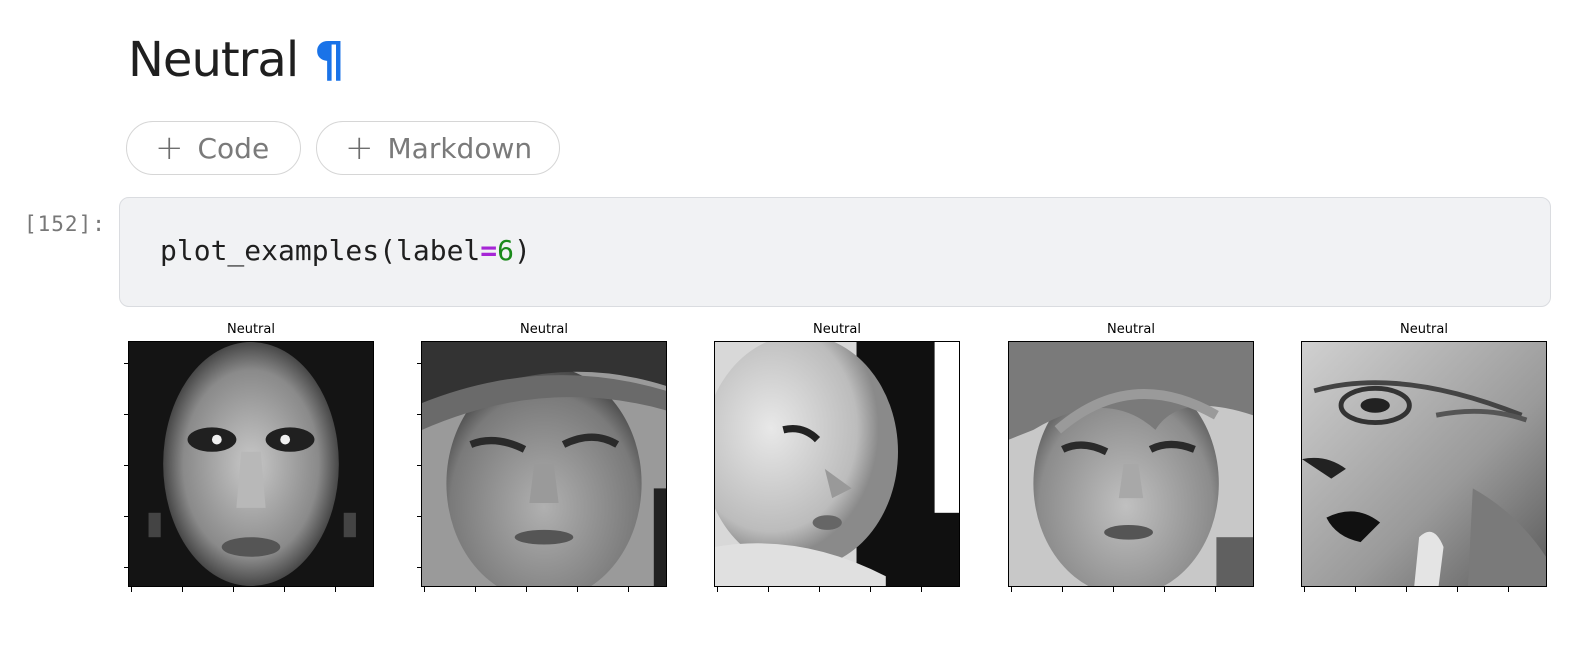  I want to click on subplot-1: Neutral, so click(249, 453).